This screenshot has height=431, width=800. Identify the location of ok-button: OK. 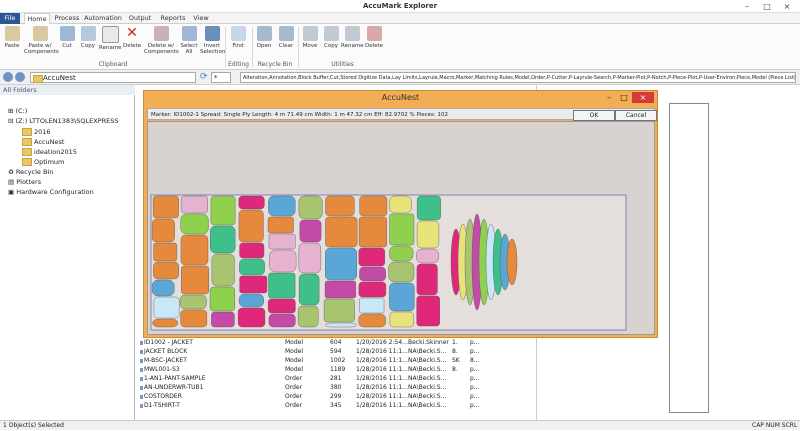
(594, 115).